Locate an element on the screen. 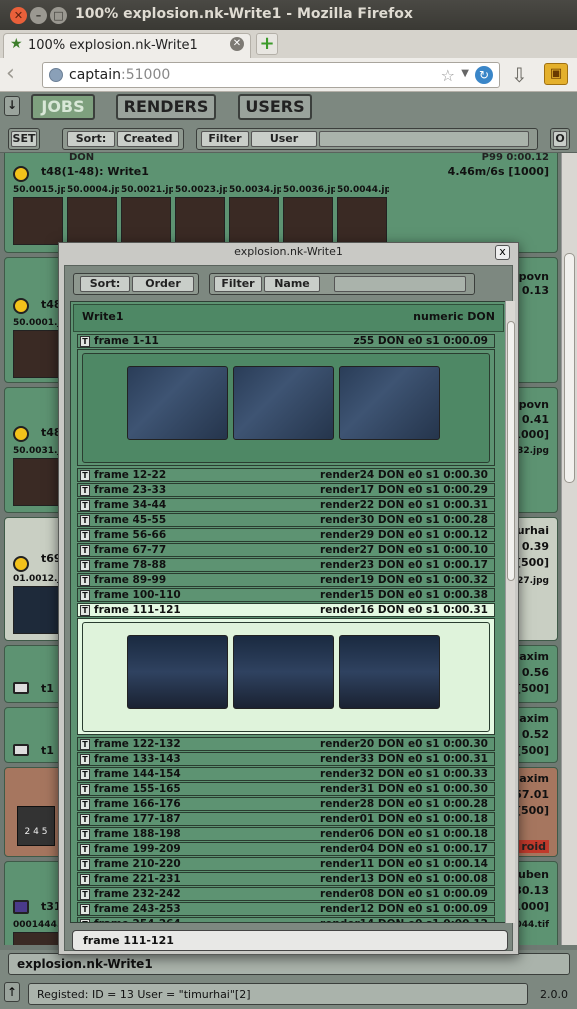 This screenshot has width=577, height=1009. thumbnail: 50.0004.jpg is located at coordinates (93, 216).